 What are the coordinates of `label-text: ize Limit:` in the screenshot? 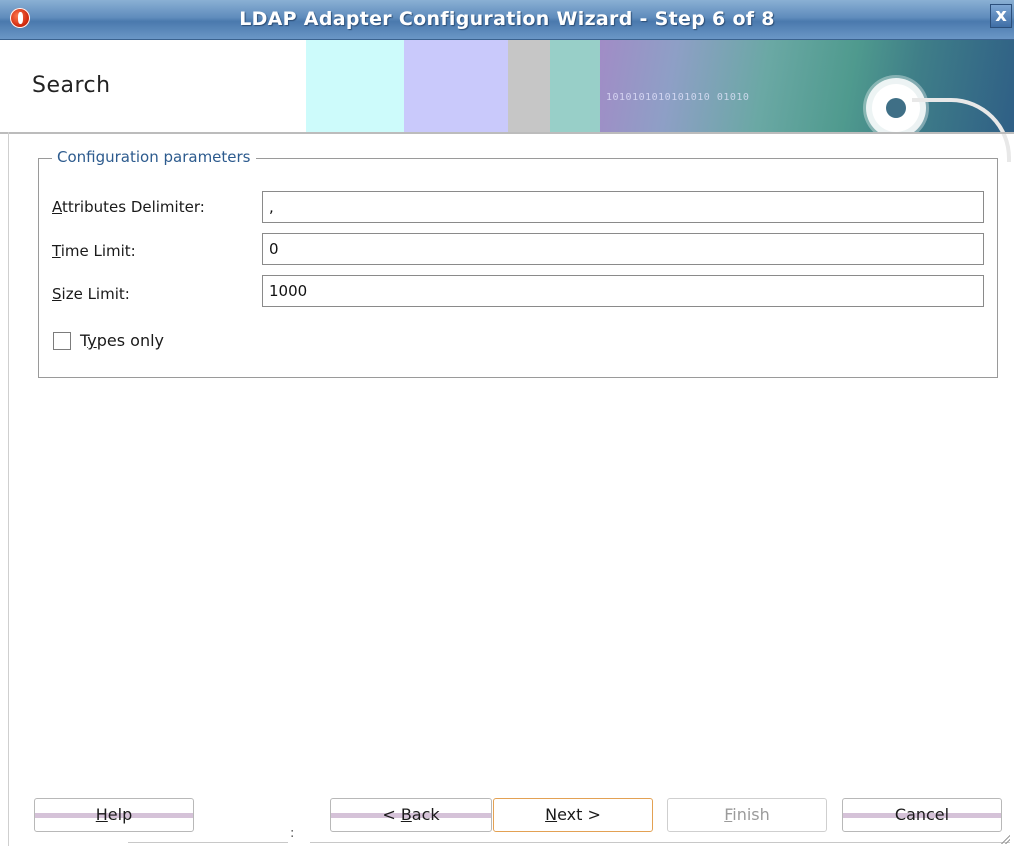 It's located at (95, 294).